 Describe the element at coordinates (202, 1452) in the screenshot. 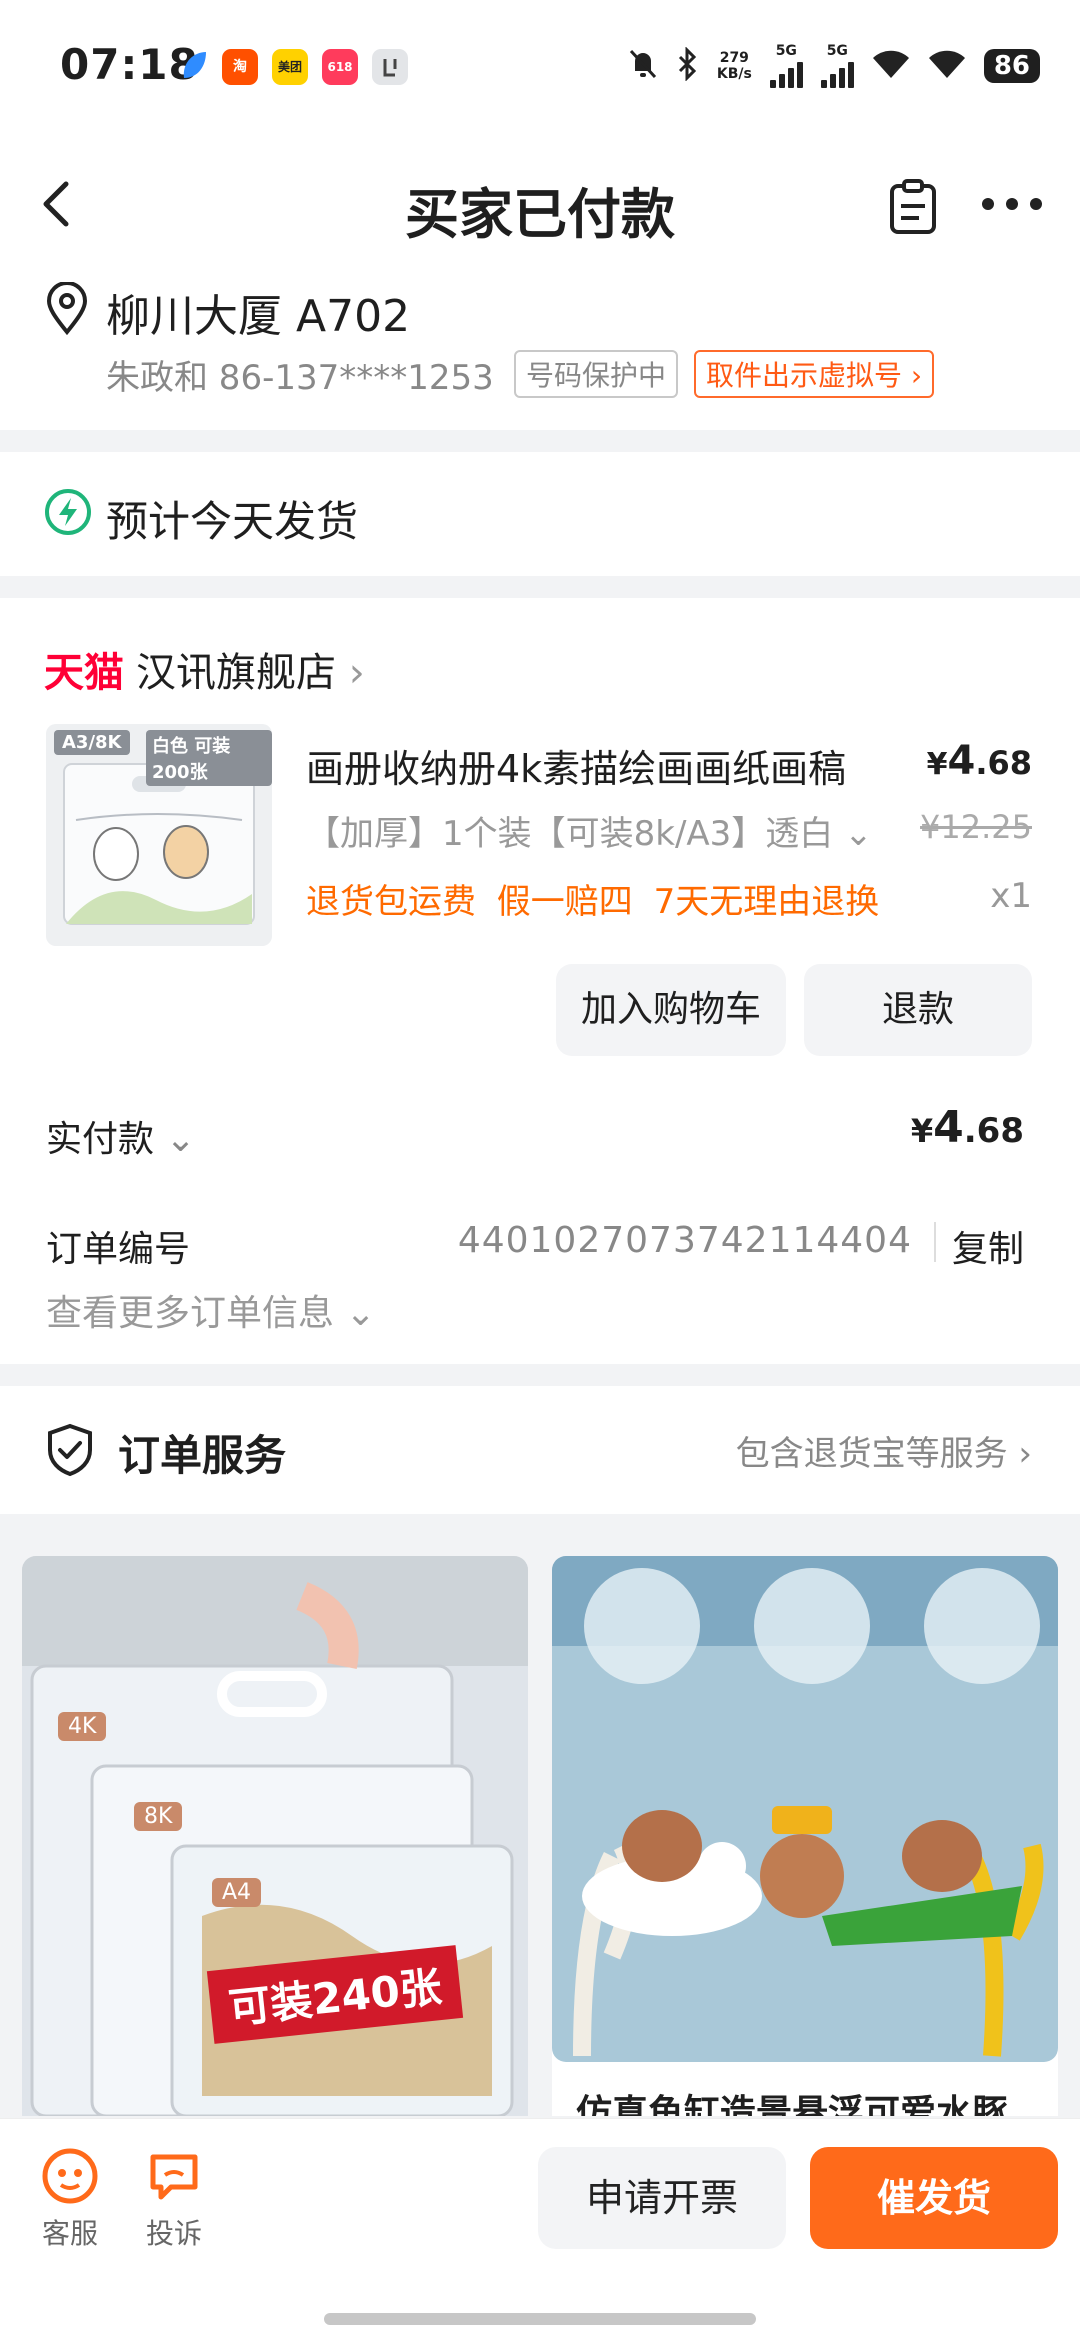

I see `order-service-title: 订单服务` at that location.